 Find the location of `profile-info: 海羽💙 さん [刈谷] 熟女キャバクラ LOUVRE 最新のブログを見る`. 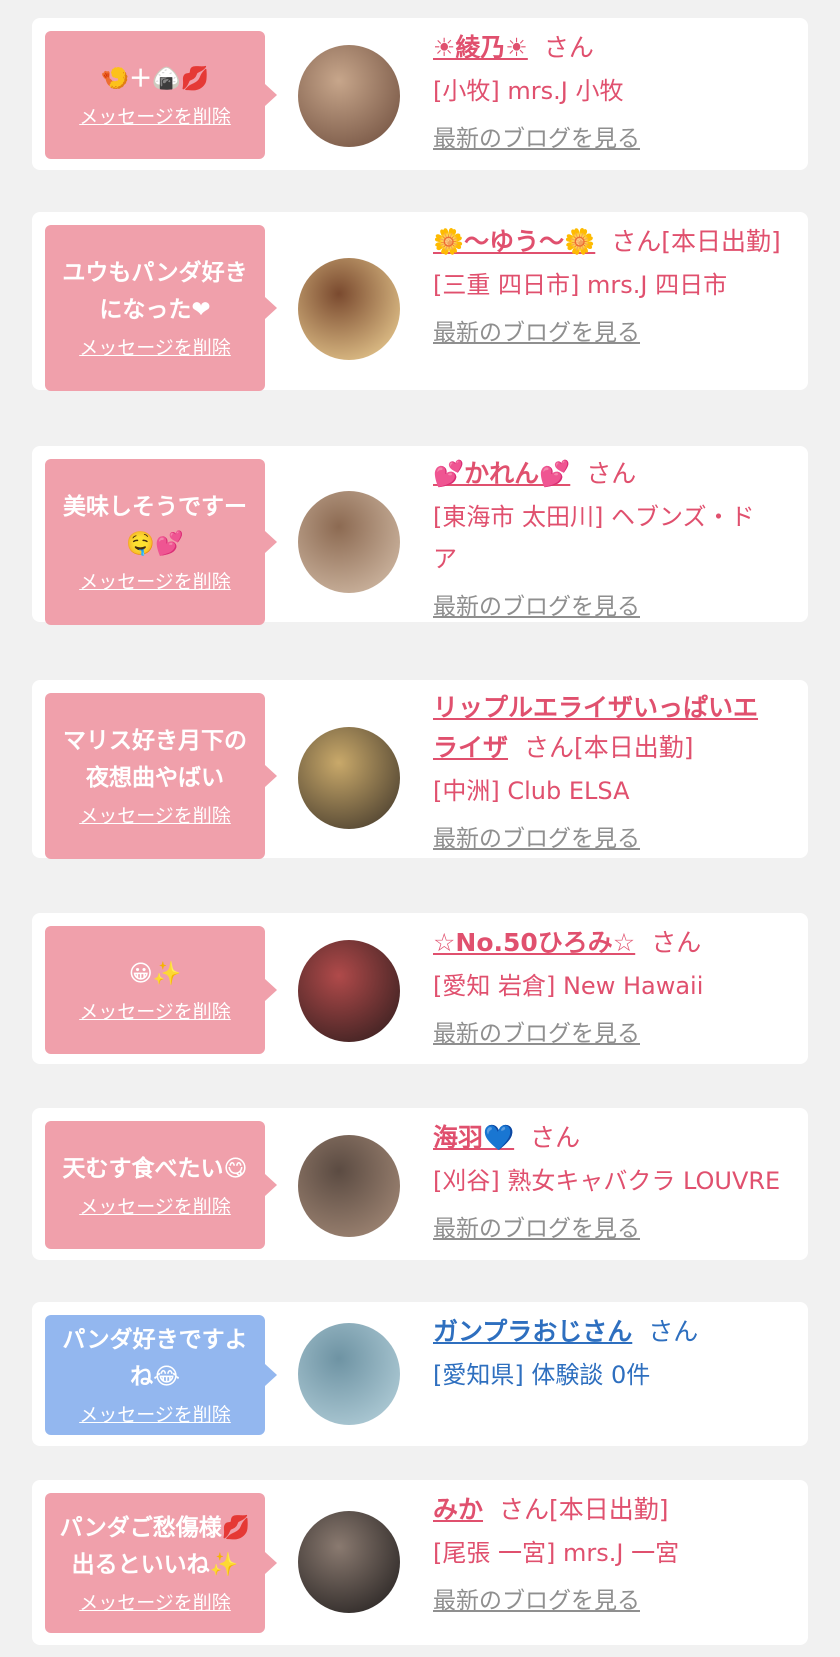

profile-info: 海羽💙 さん [刈谷] 熟女キャバクラ LOUVRE 最新のブログを見る is located at coordinates (615, 1181).